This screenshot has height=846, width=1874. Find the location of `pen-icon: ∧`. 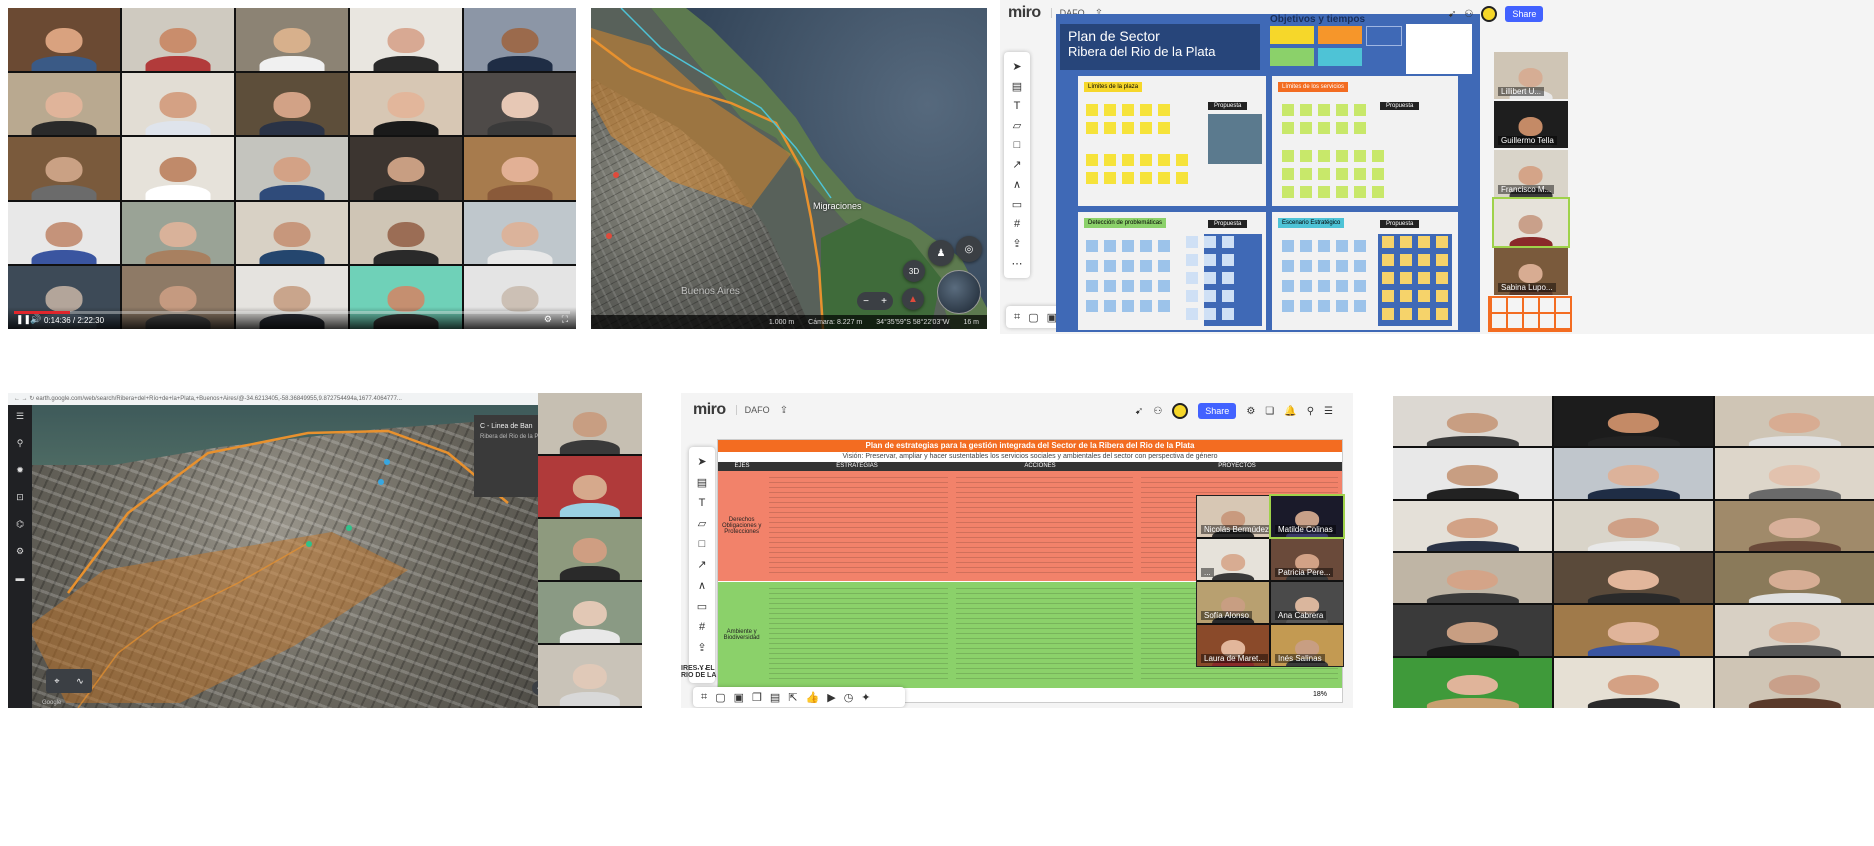

pen-icon: ∧ is located at coordinates (702, 585).